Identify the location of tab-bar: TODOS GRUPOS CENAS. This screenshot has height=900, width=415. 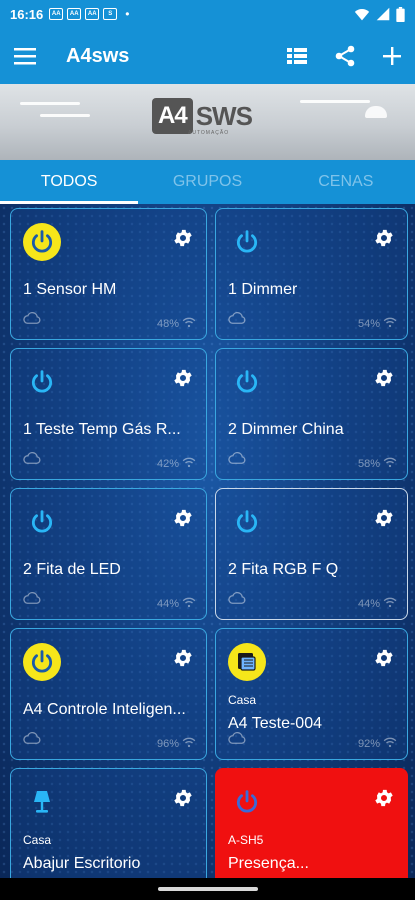
(207, 182).